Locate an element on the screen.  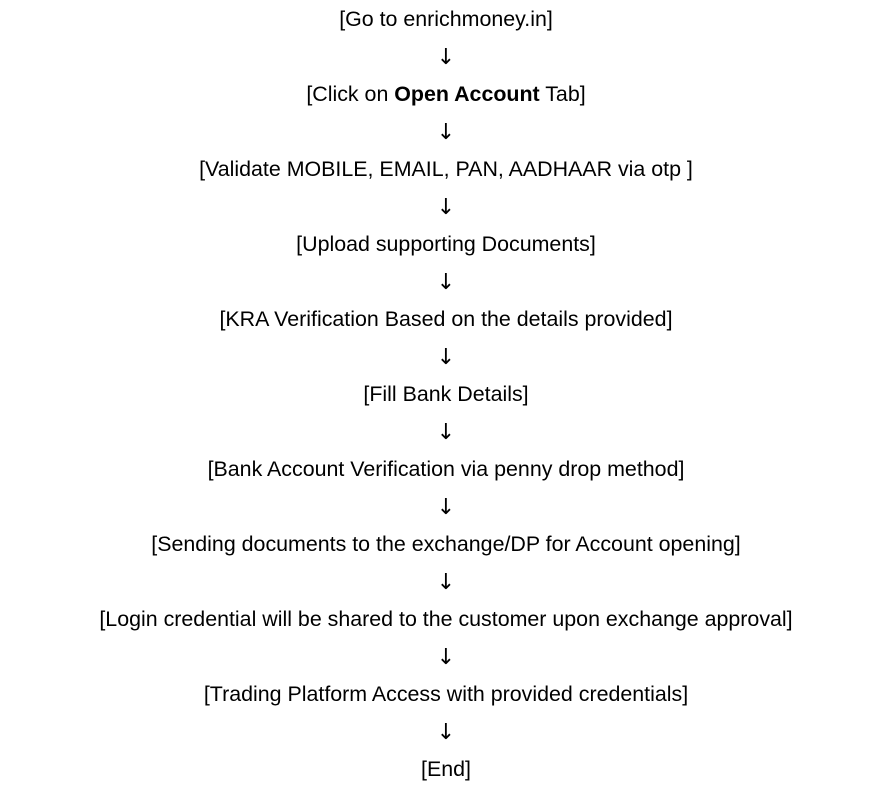
step-go-to-site: [Go to enrichmoney.in] is located at coordinates (446, 19).